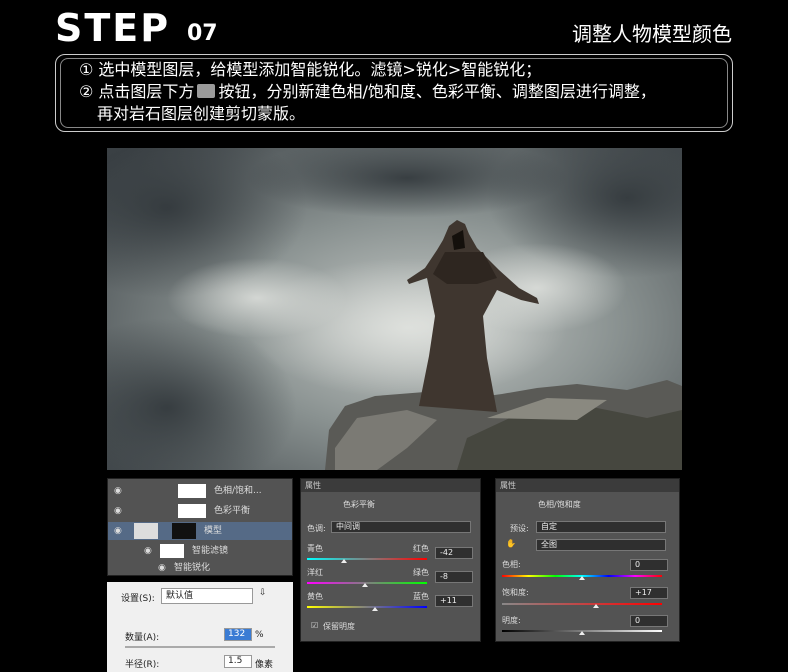 The width and height of the screenshot is (788, 672). I want to click on layer-smart-filter: ◉ 智能滤镜, so click(200, 551).